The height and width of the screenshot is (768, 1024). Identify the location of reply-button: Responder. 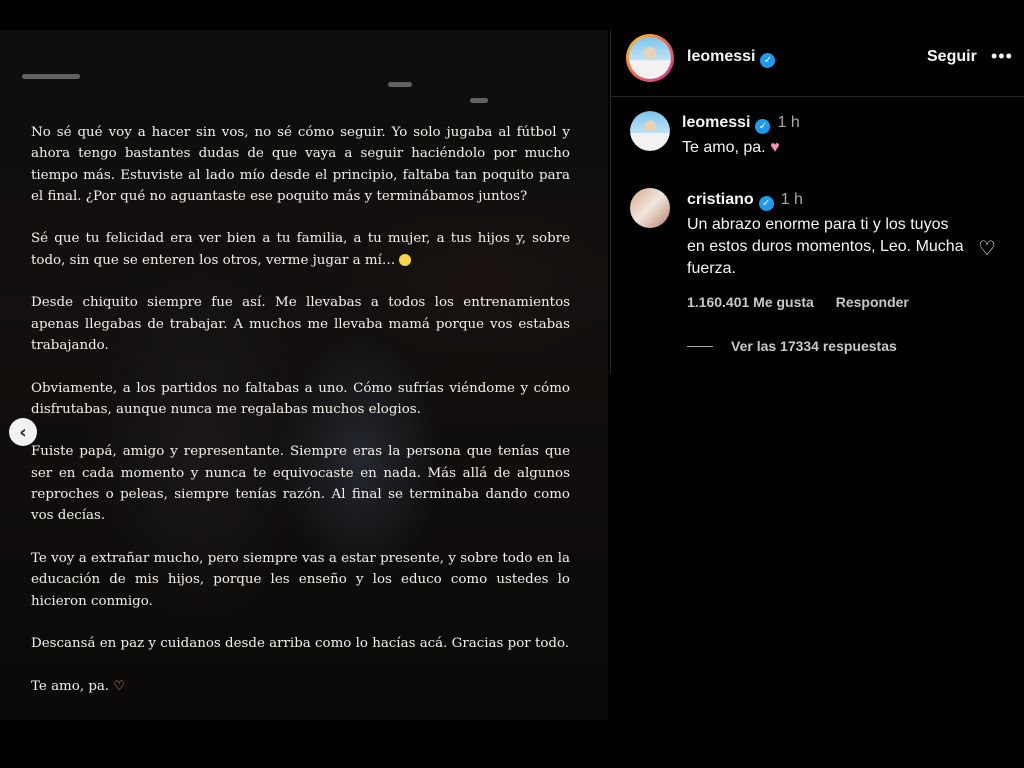
(872, 302).